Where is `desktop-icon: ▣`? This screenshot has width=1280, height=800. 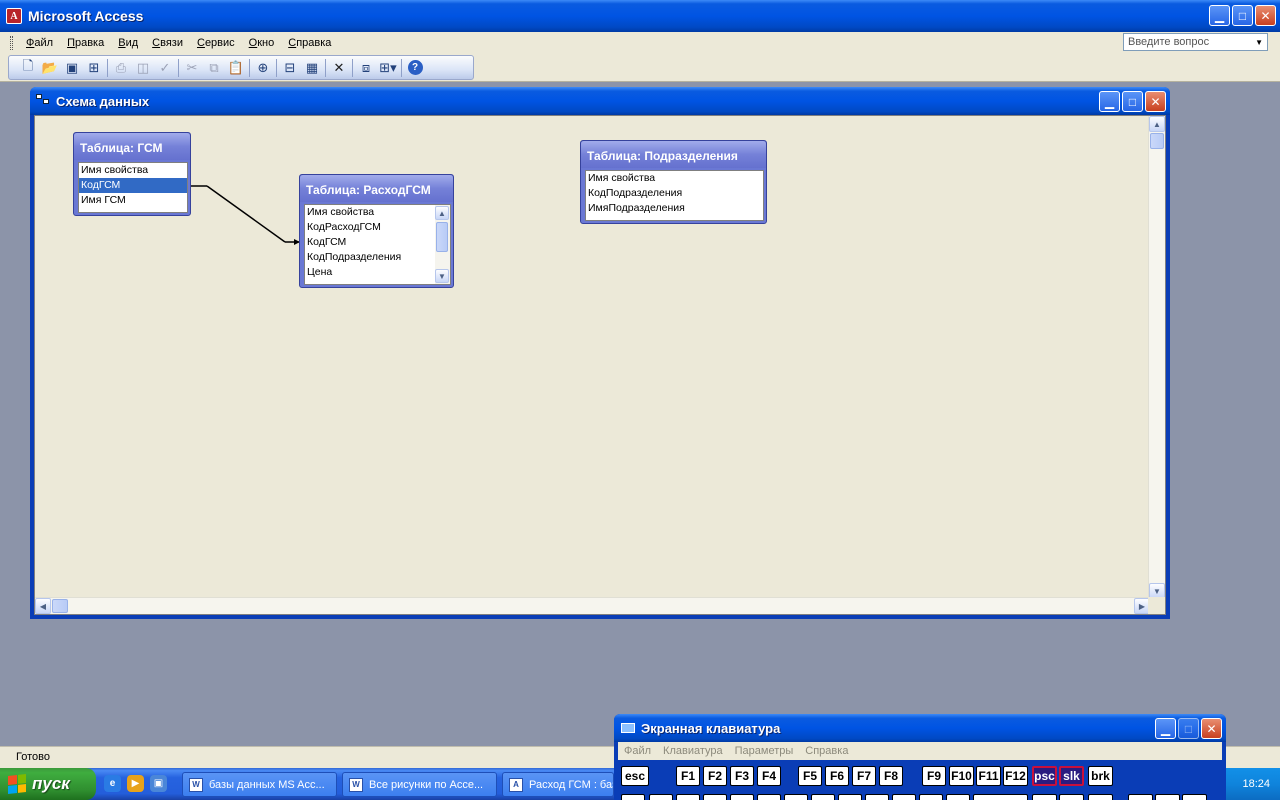
desktop-icon: ▣ is located at coordinates (158, 783).